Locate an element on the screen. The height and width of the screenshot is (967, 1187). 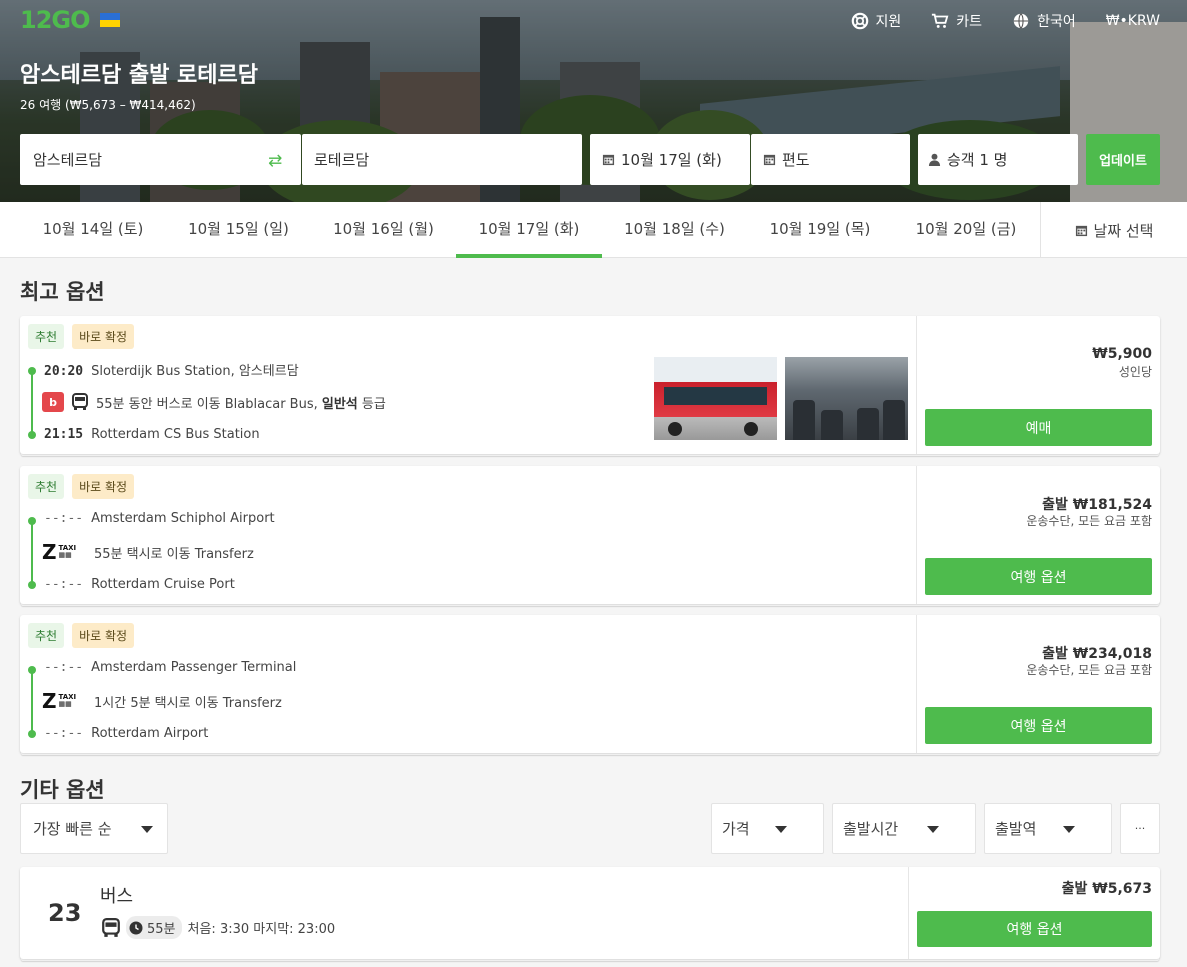
arrival-station: Rotterdam CS Bus Station is located at coordinates (175, 434).